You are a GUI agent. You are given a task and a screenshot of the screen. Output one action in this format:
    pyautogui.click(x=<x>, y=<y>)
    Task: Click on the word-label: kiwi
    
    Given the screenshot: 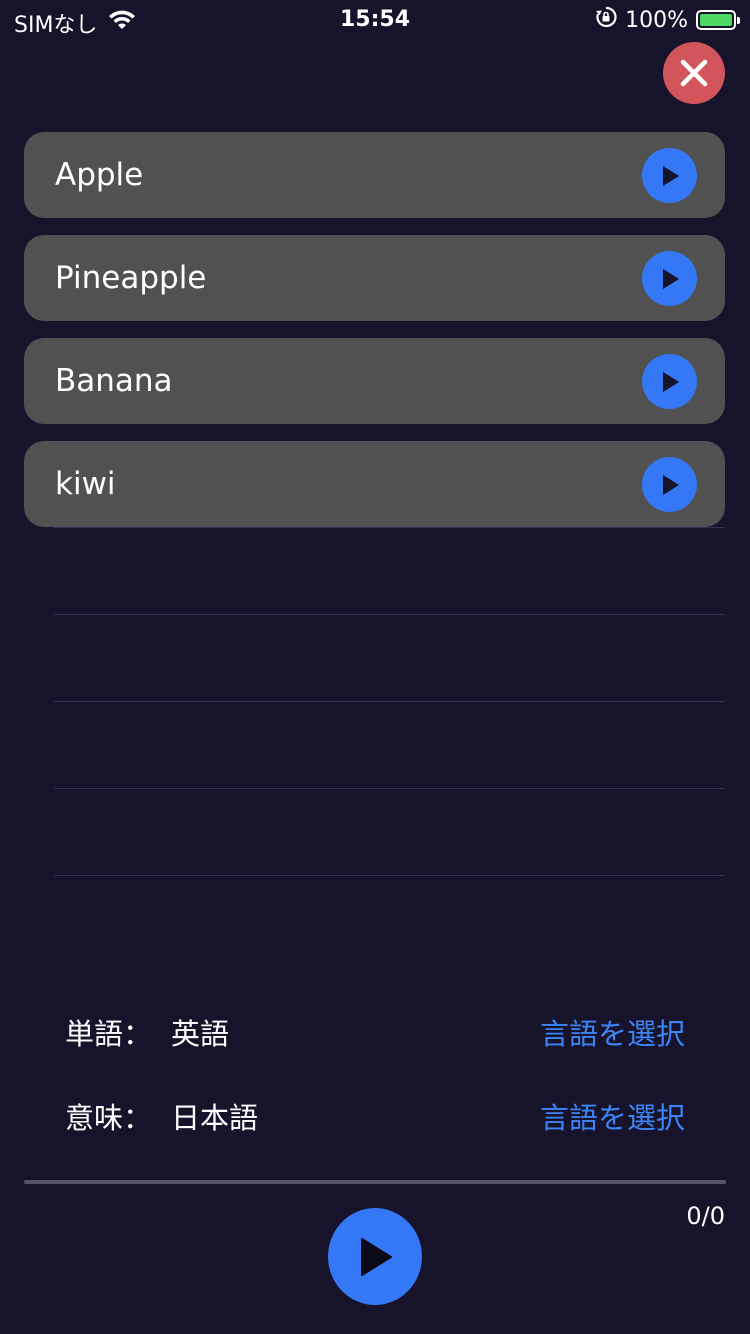 What is the action you would take?
    pyautogui.click(x=85, y=484)
    